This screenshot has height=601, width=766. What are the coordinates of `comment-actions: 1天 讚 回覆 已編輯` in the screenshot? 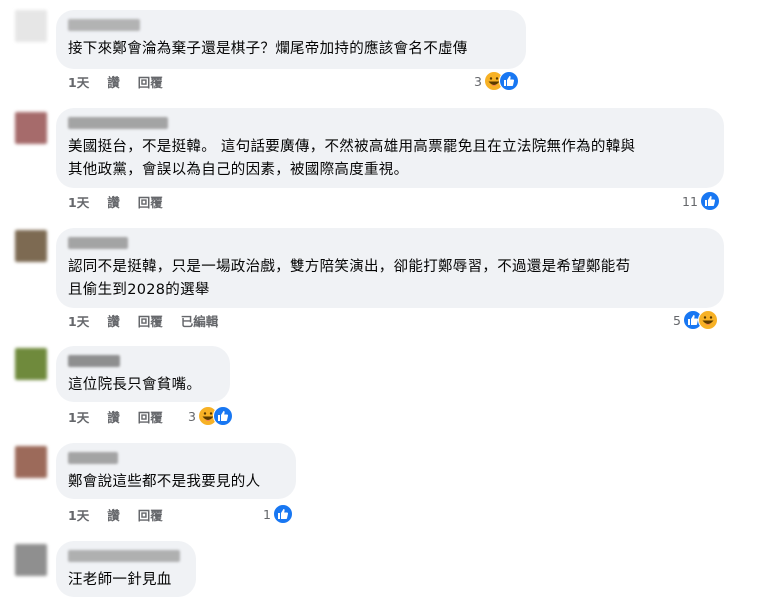 It's located at (143, 320).